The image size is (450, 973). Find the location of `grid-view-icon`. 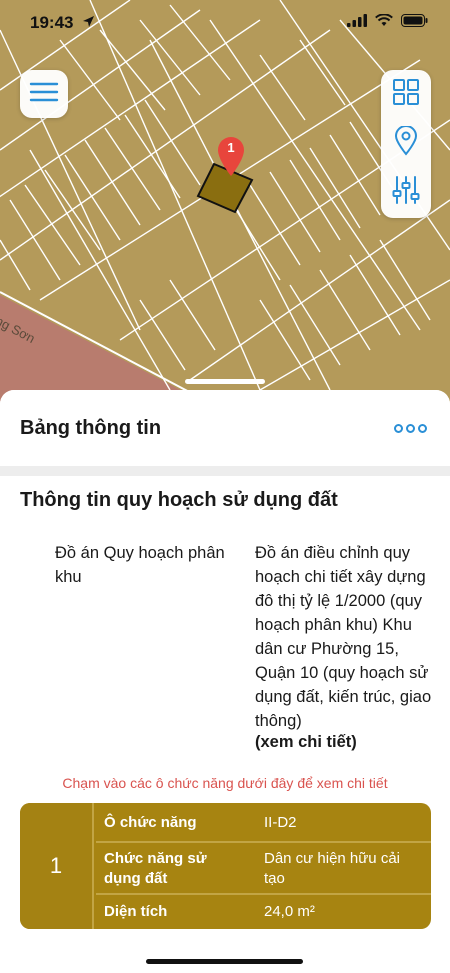

grid-view-icon is located at coordinates (406, 94).